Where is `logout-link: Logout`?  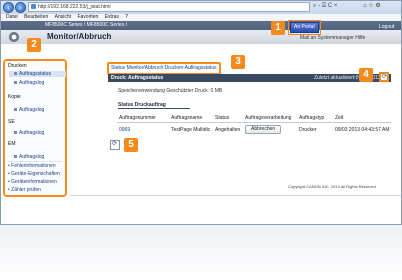
logout-link: Logout is located at coordinates (386, 27).